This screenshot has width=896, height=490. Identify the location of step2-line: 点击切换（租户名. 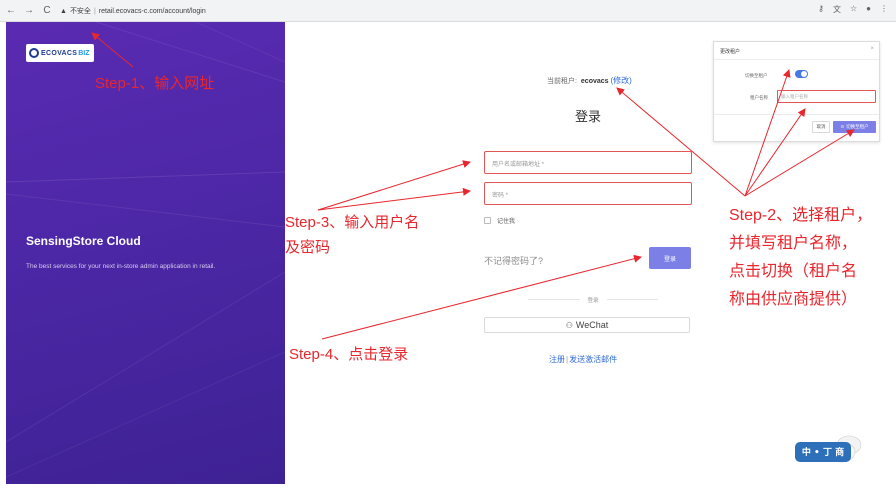
(793, 271).